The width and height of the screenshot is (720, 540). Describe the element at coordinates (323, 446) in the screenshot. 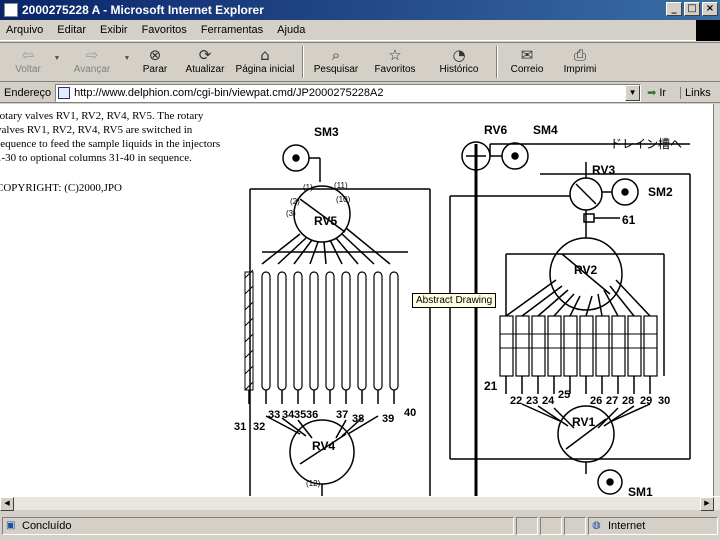

I see `label-rv4: RV4` at that location.